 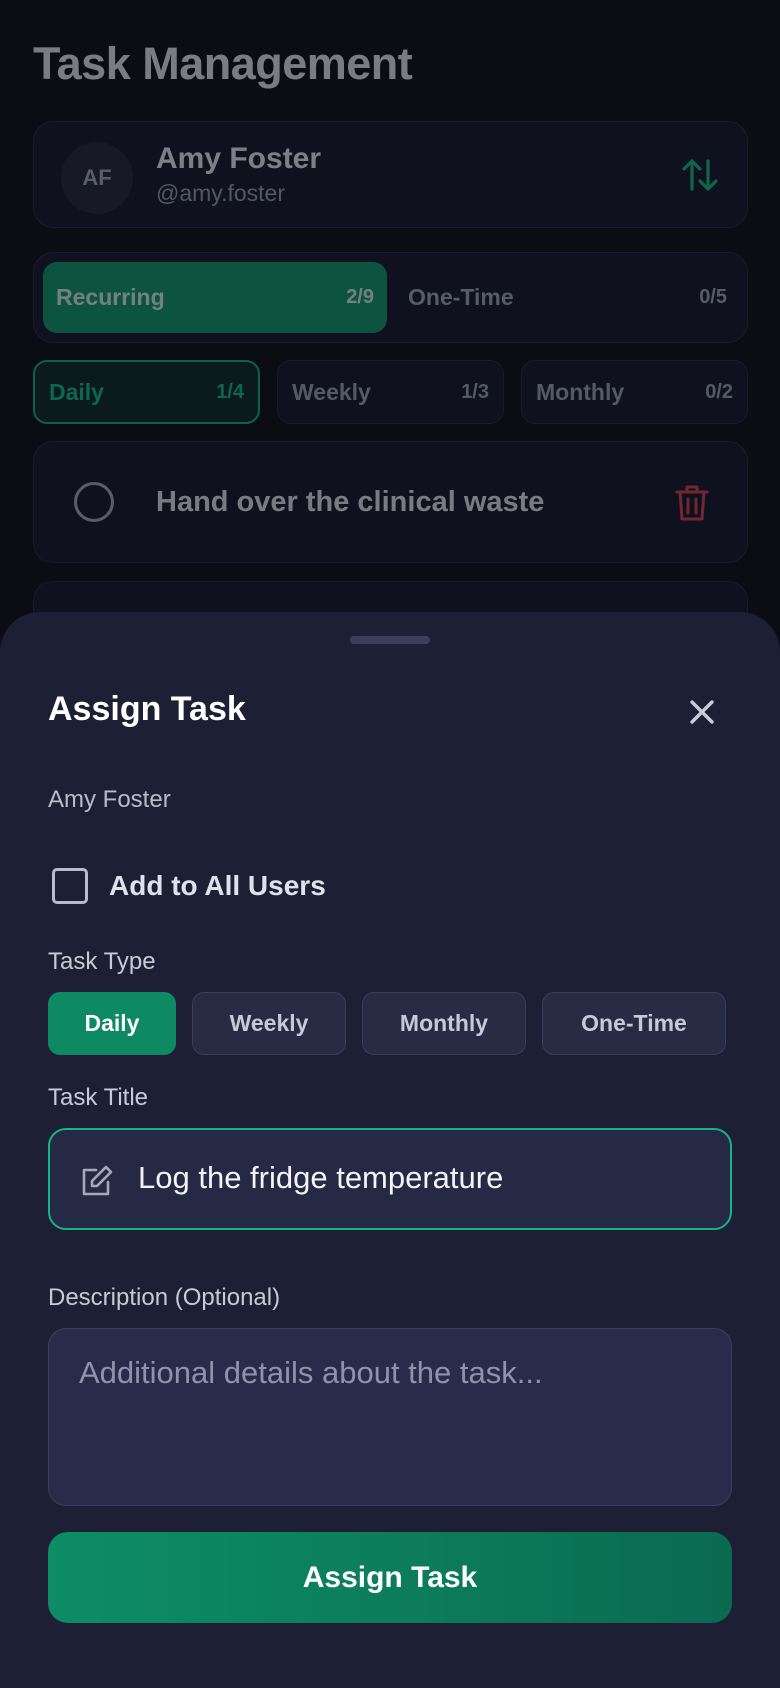 What do you see at coordinates (331, 391) in the screenshot?
I see `filter-label: Weekly` at bounding box center [331, 391].